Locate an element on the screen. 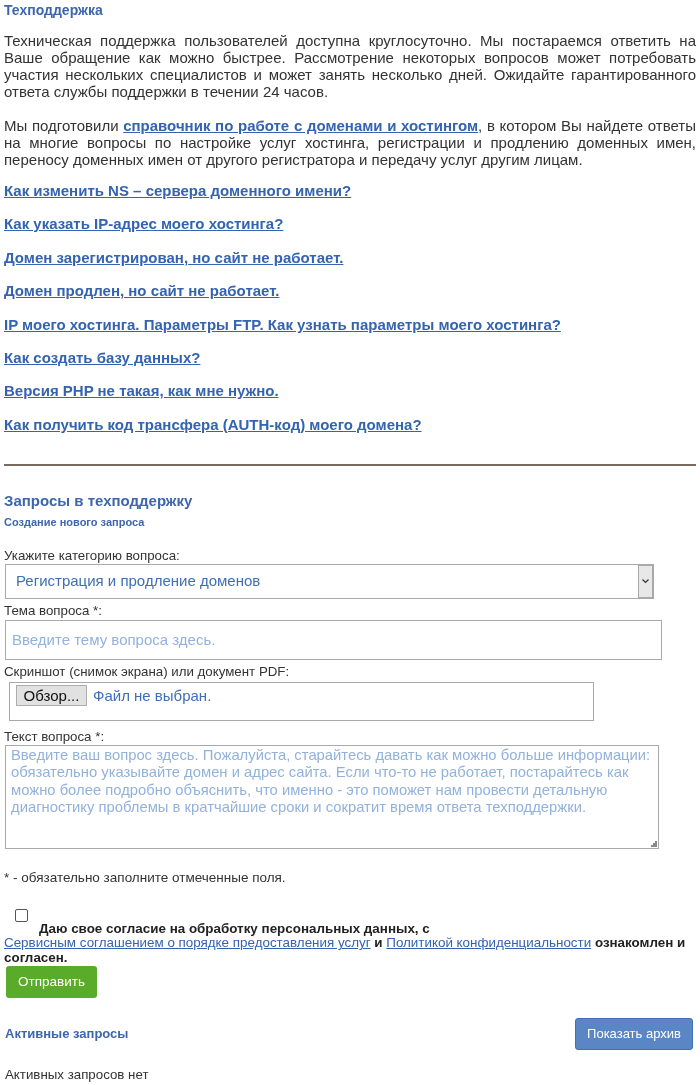  faq-link: Как получить код трансфера (AUTH-код) моего домена? is located at coordinates (213, 424).